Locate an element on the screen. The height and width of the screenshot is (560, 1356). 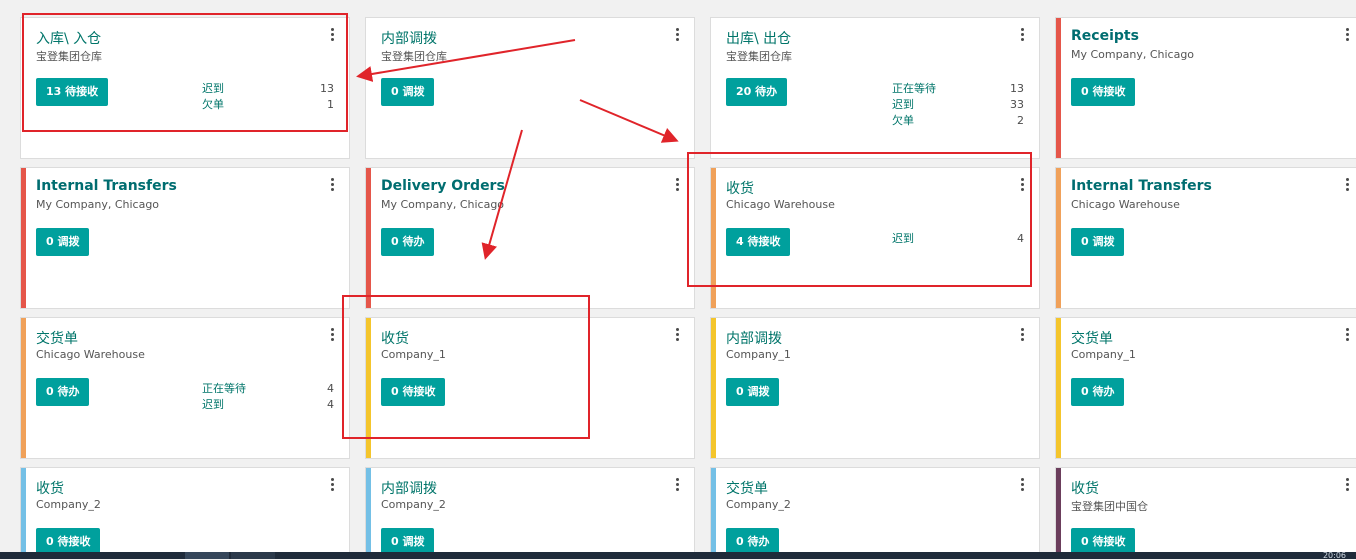
card-title: Receipts is located at coordinates (1105, 36).